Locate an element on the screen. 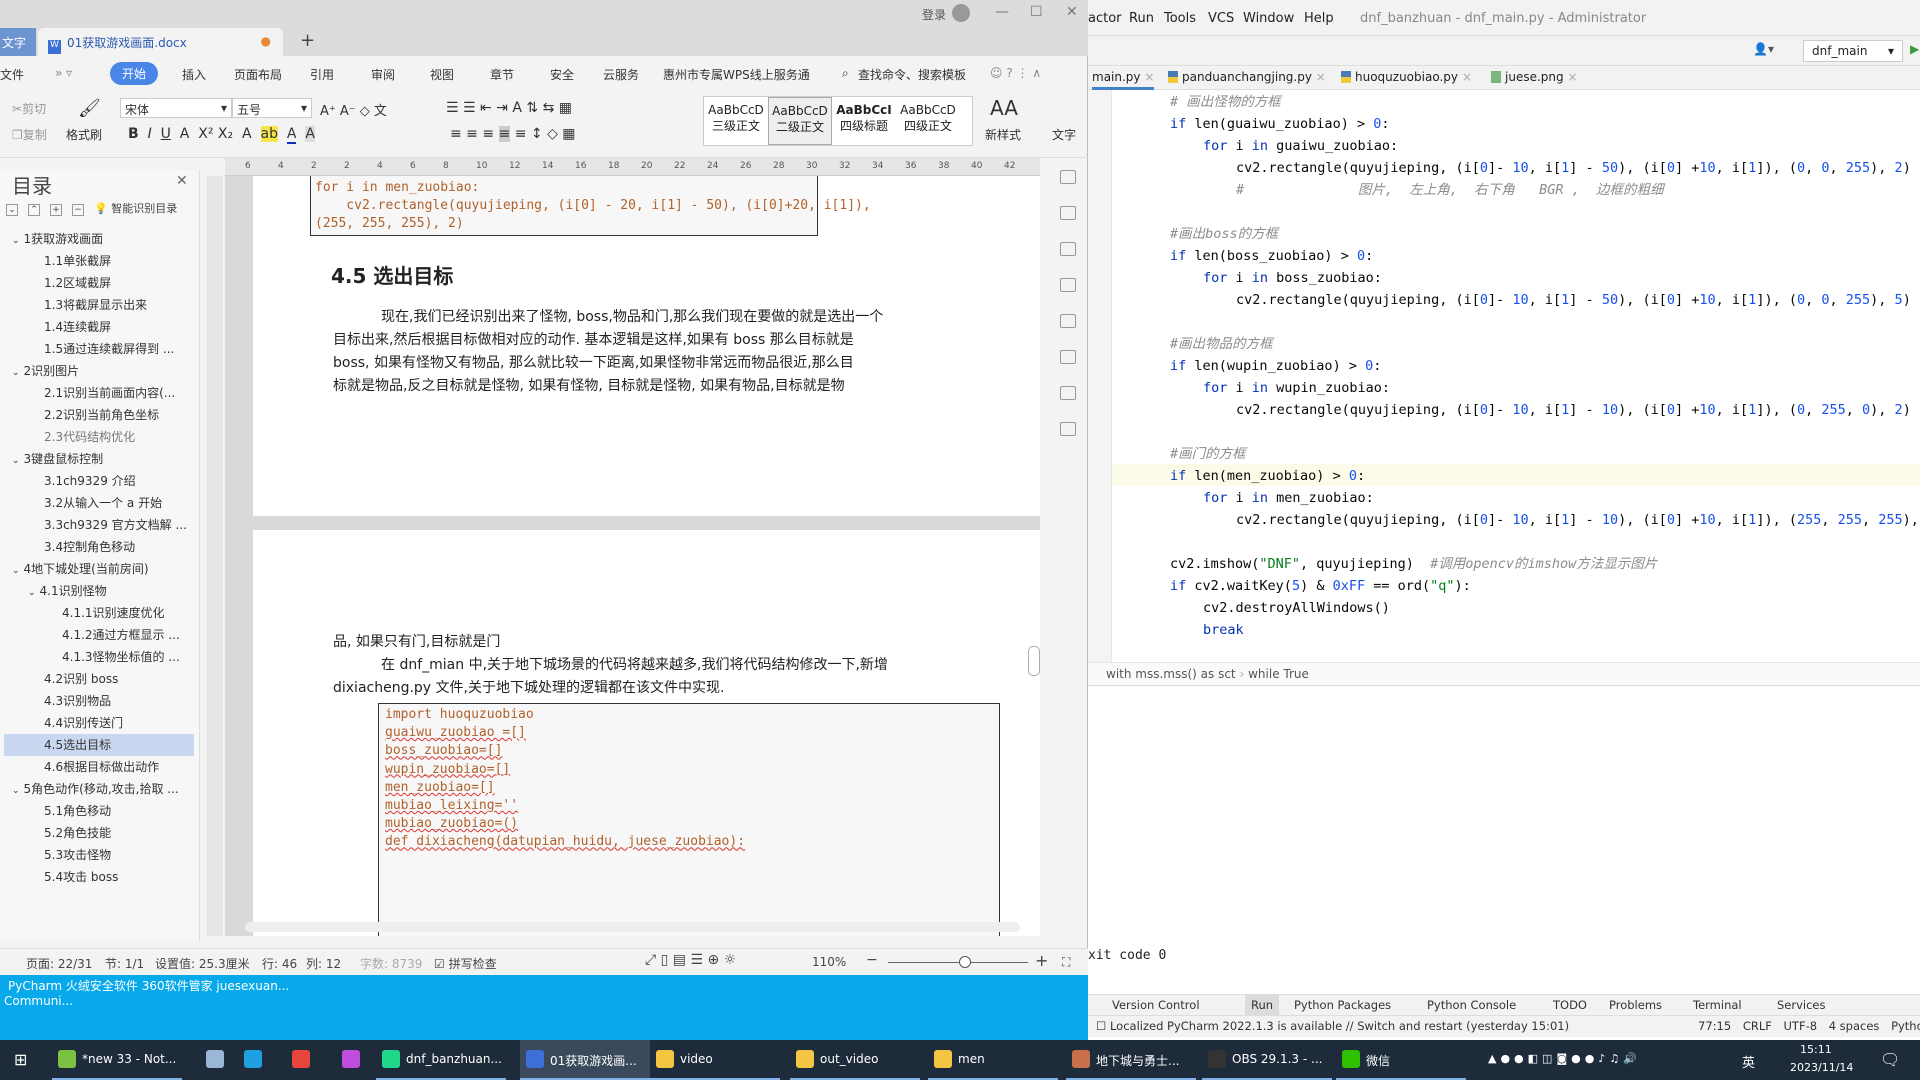  toc-item: 5.4攻击 boss is located at coordinates (99, 877).